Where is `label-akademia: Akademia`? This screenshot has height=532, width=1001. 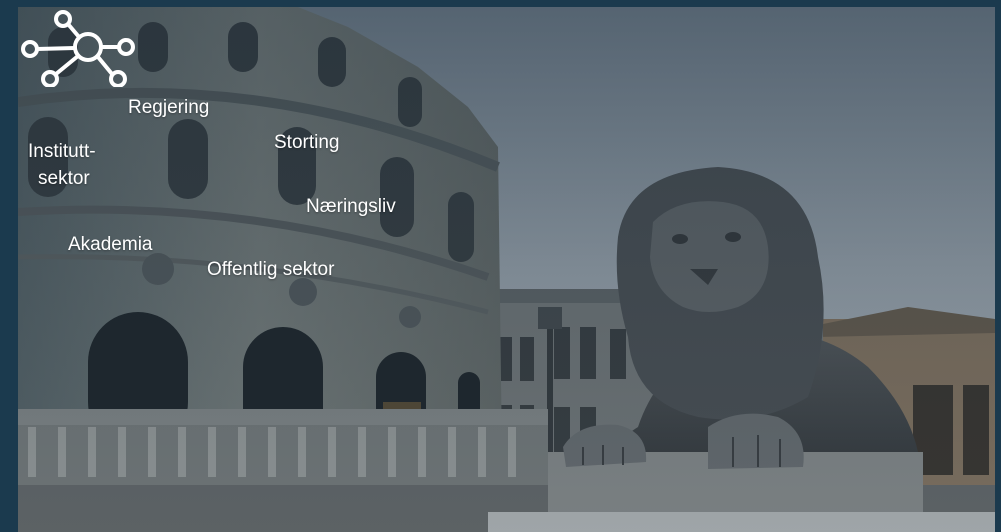 label-akademia: Akademia is located at coordinates (110, 244).